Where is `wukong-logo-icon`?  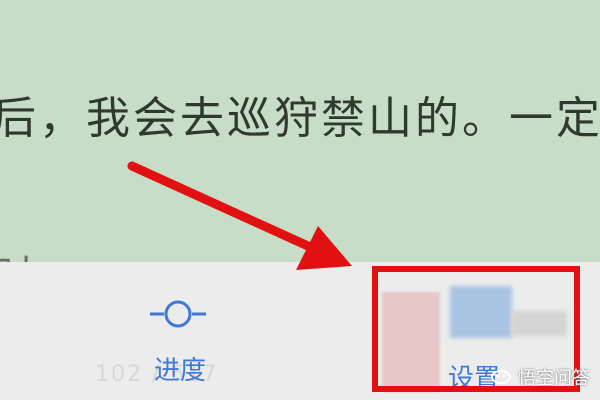
wukong-logo-icon is located at coordinates (501, 377).